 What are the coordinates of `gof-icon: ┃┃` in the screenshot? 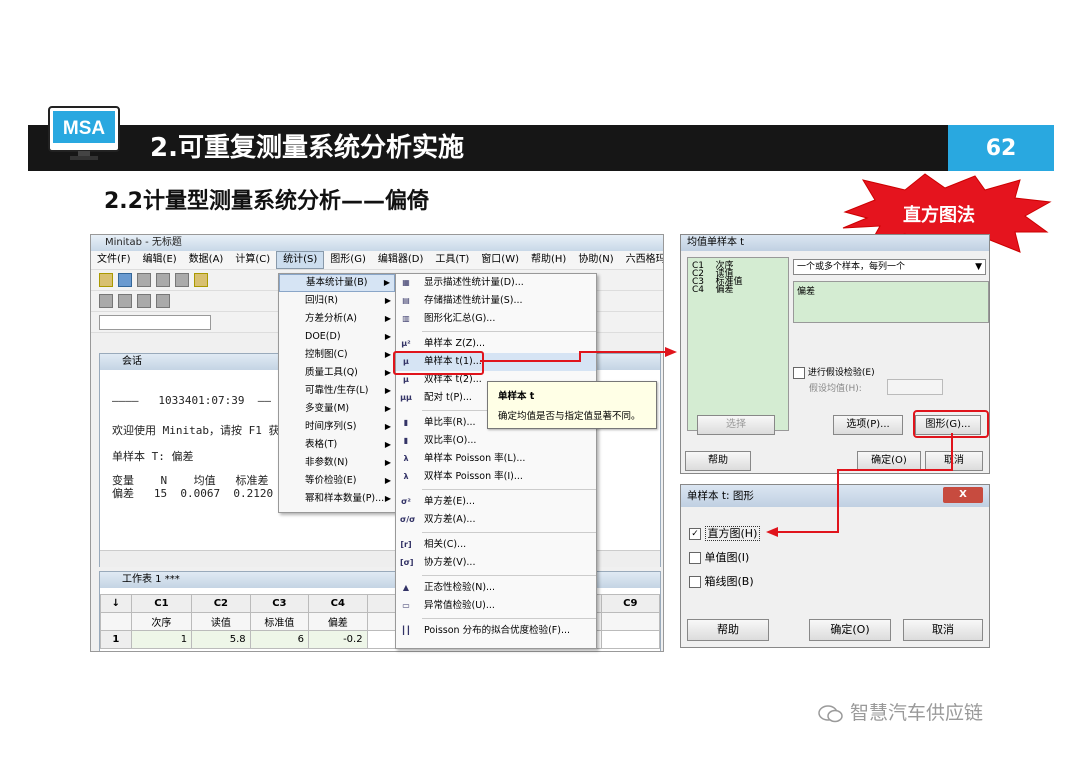 It's located at (406, 630).